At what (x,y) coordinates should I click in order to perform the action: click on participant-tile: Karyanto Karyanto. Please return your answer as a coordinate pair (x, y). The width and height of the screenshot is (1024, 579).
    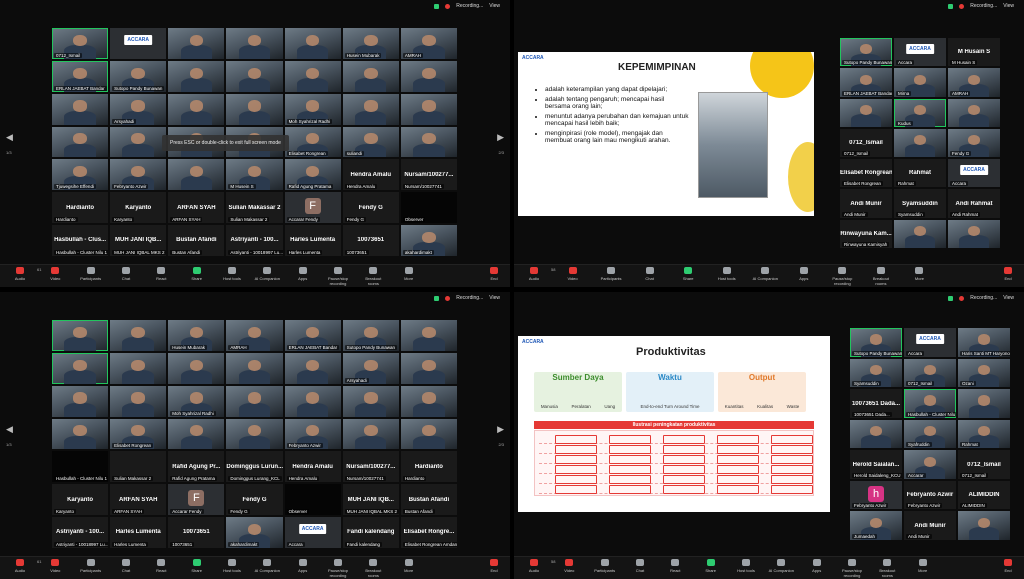
    Looking at the image, I should click on (80, 500).